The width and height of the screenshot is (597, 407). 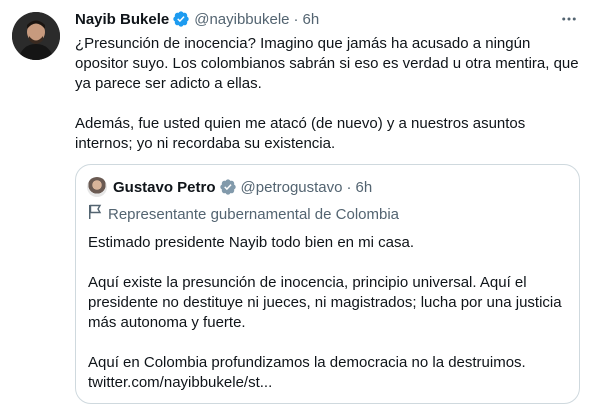 What do you see at coordinates (569, 19) in the screenshot?
I see `more-options-icon` at bounding box center [569, 19].